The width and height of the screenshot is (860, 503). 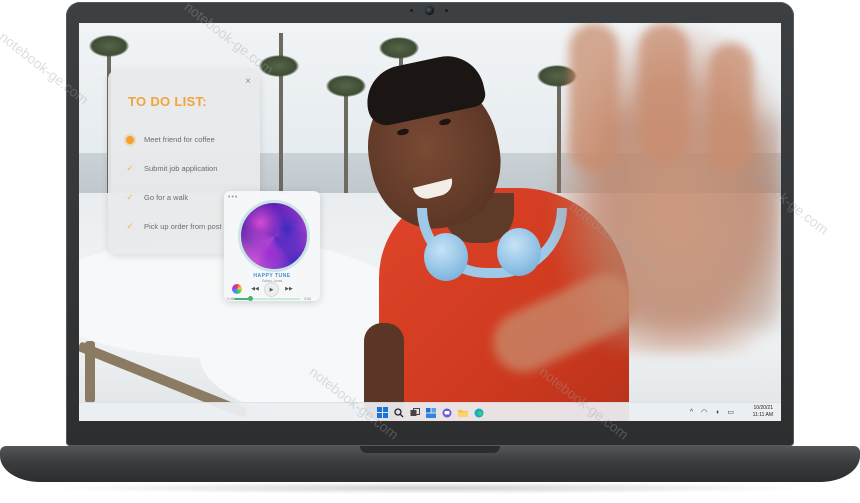 What do you see at coordinates (90, 372) in the screenshot?
I see `wooden-post` at bounding box center [90, 372].